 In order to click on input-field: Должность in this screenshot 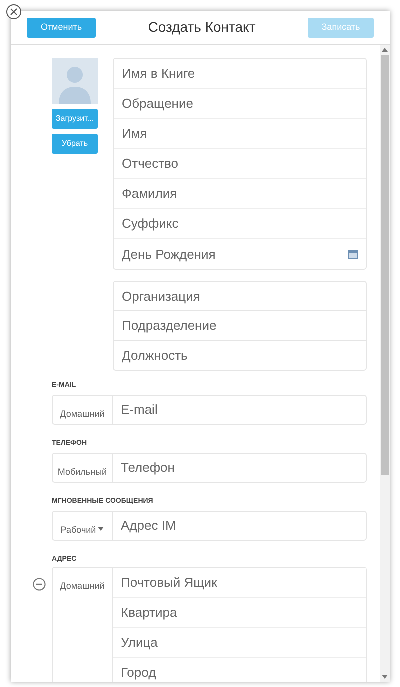, I will do `click(240, 356)`.